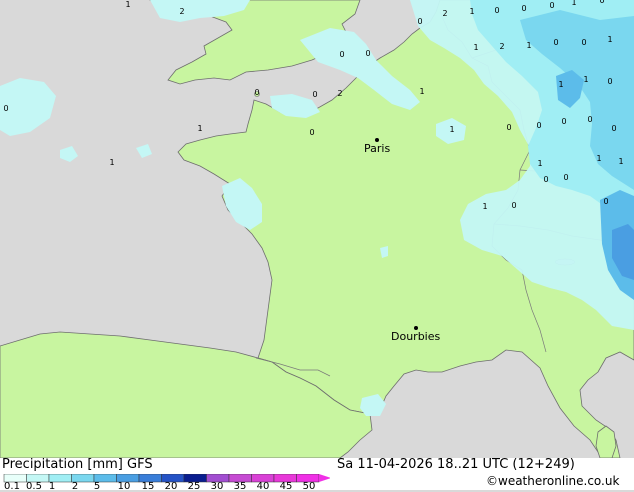 The height and width of the screenshot is (492, 634). What do you see at coordinates (606, 441) in the screenshot?
I see `corsica` at bounding box center [606, 441].